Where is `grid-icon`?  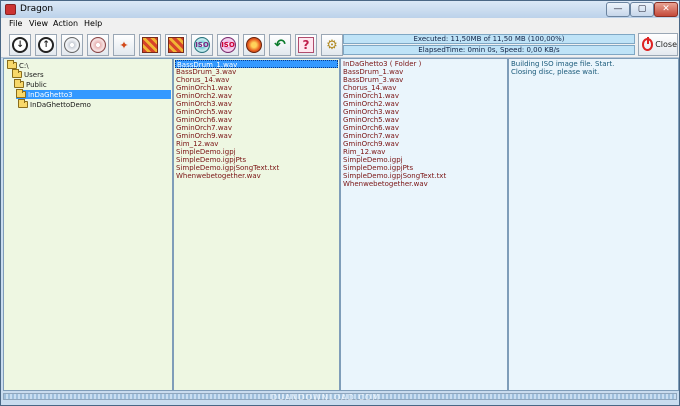
grid-icon is located at coordinates (150, 45).